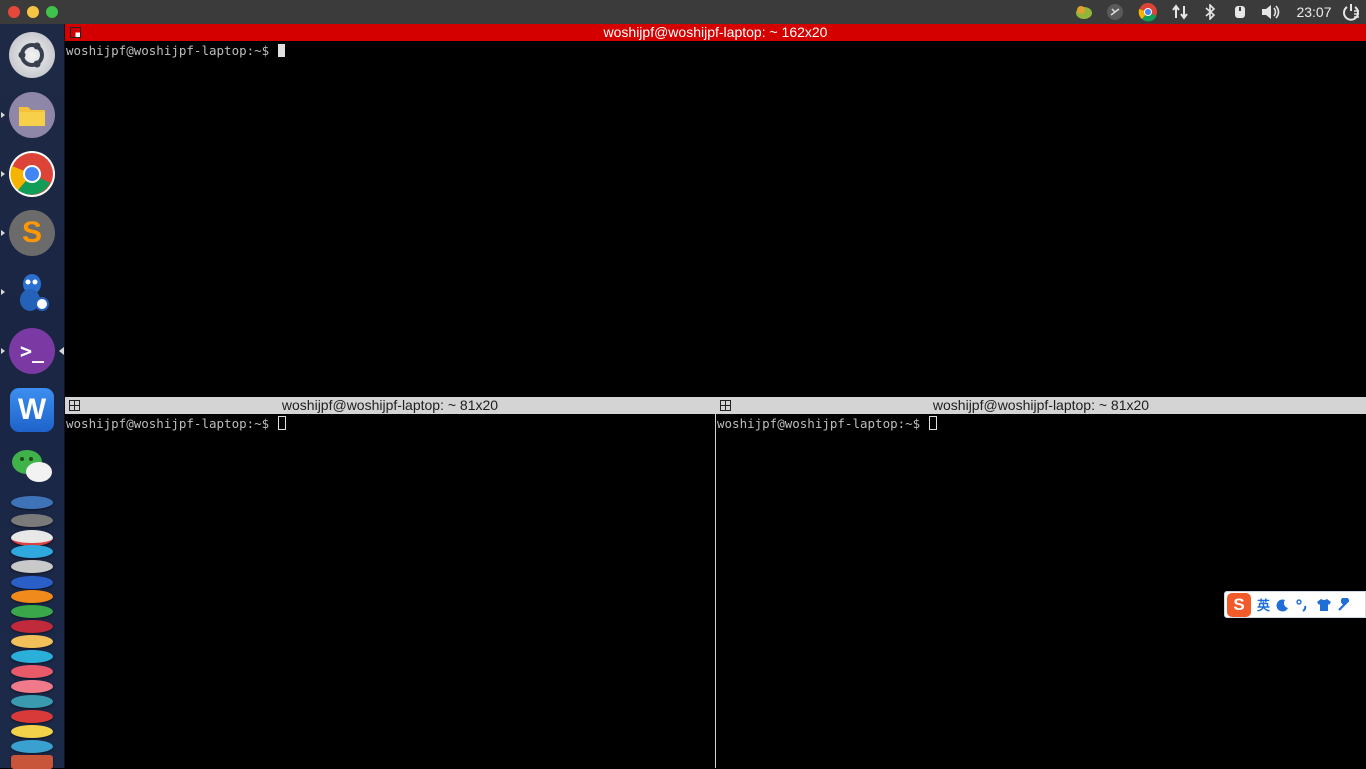 The height and width of the screenshot is (769, 1366). Describe the element at coordinates (32, 611) in the screenshot. I see `green-app-stacked-icon` at that location.